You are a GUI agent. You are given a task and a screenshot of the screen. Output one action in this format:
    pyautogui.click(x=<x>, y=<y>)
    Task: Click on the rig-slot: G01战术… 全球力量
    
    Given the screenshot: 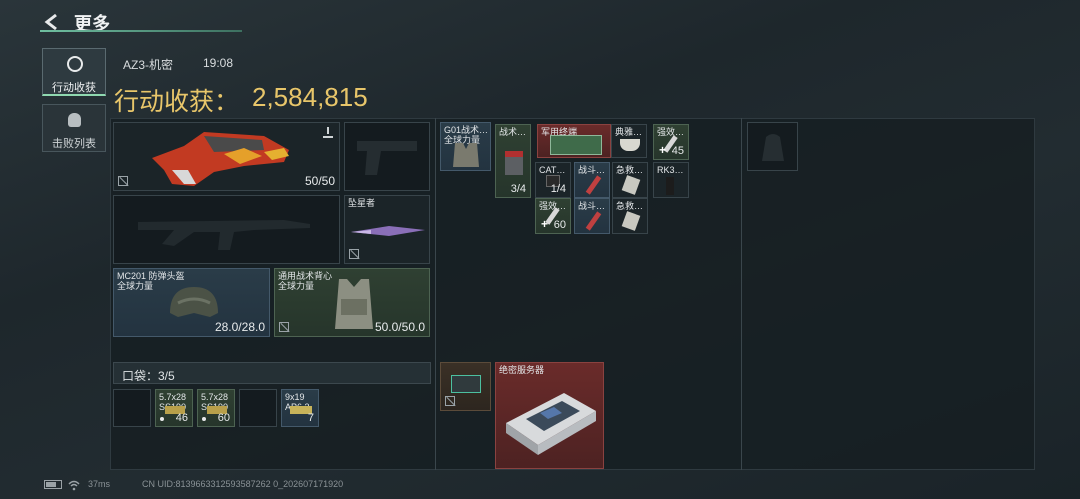 What is the action you would take?
    pyautogui.click(x=465, y=146)
    